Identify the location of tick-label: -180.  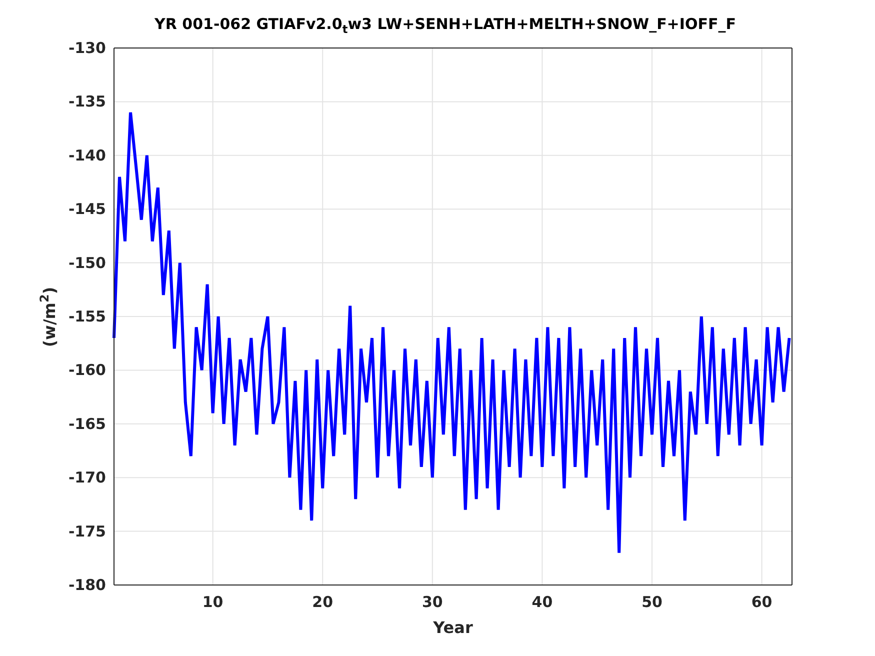
(87, 585).